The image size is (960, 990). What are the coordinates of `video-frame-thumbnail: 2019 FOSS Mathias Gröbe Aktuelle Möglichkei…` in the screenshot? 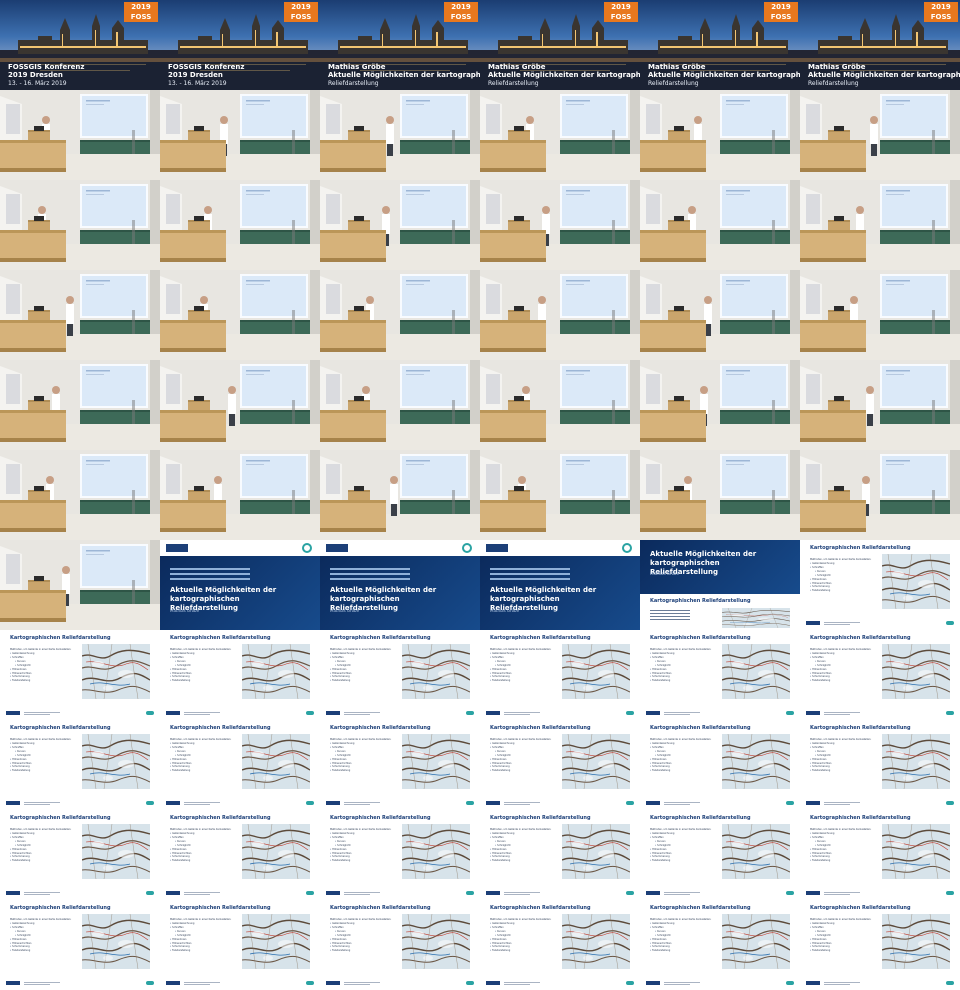 It's located at (720, 45).